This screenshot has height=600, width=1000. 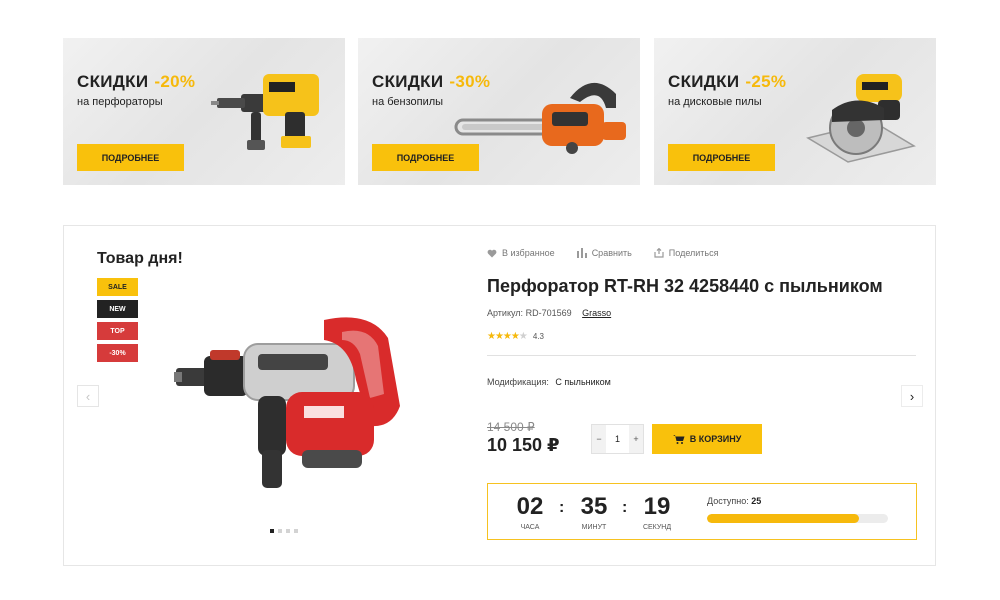 What do you see at coordinates (861, 118) in the screenshot?
I see `circular-saw-image` at bounding box center [861, 118].